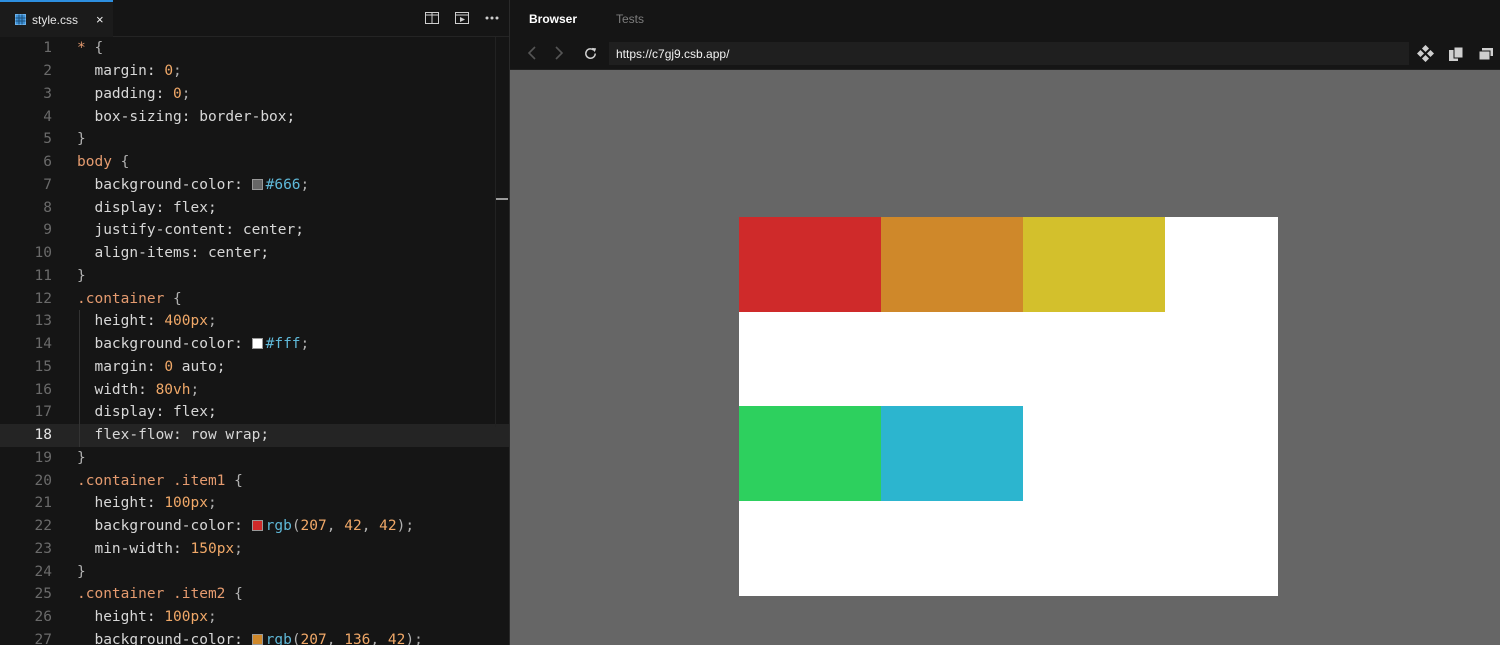  I want to click on code-text: height: 100px;, so click(134, 503).